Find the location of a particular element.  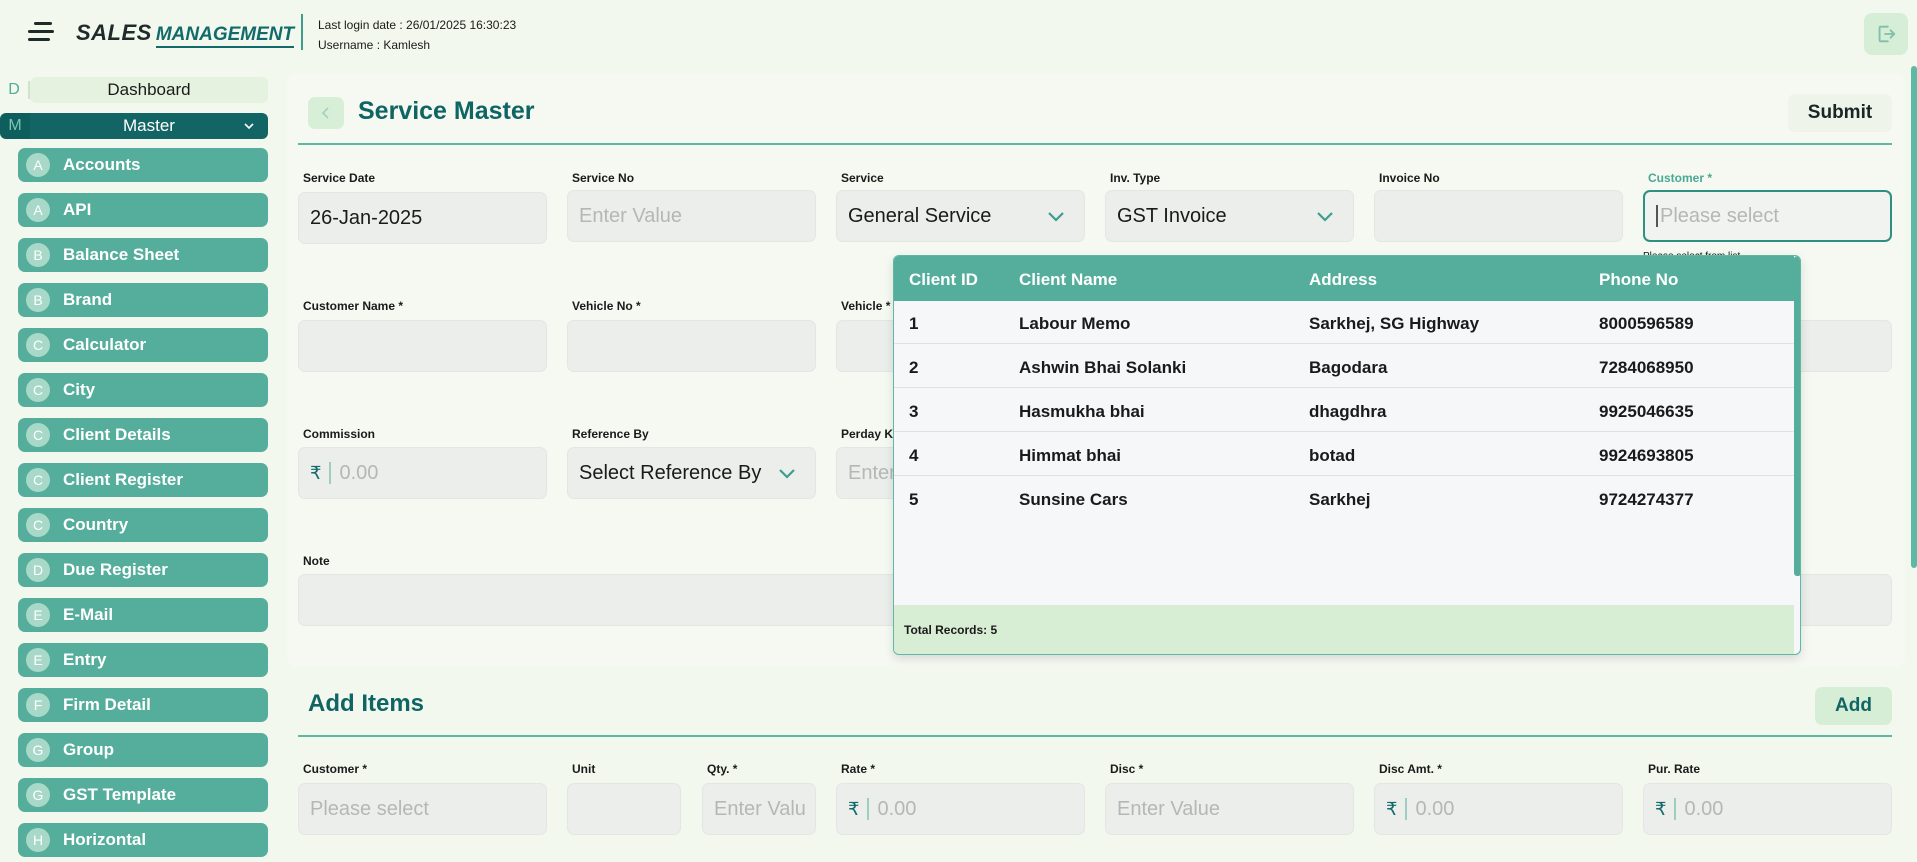

sidebar-item-label: City is located at coordinates (79, 389).